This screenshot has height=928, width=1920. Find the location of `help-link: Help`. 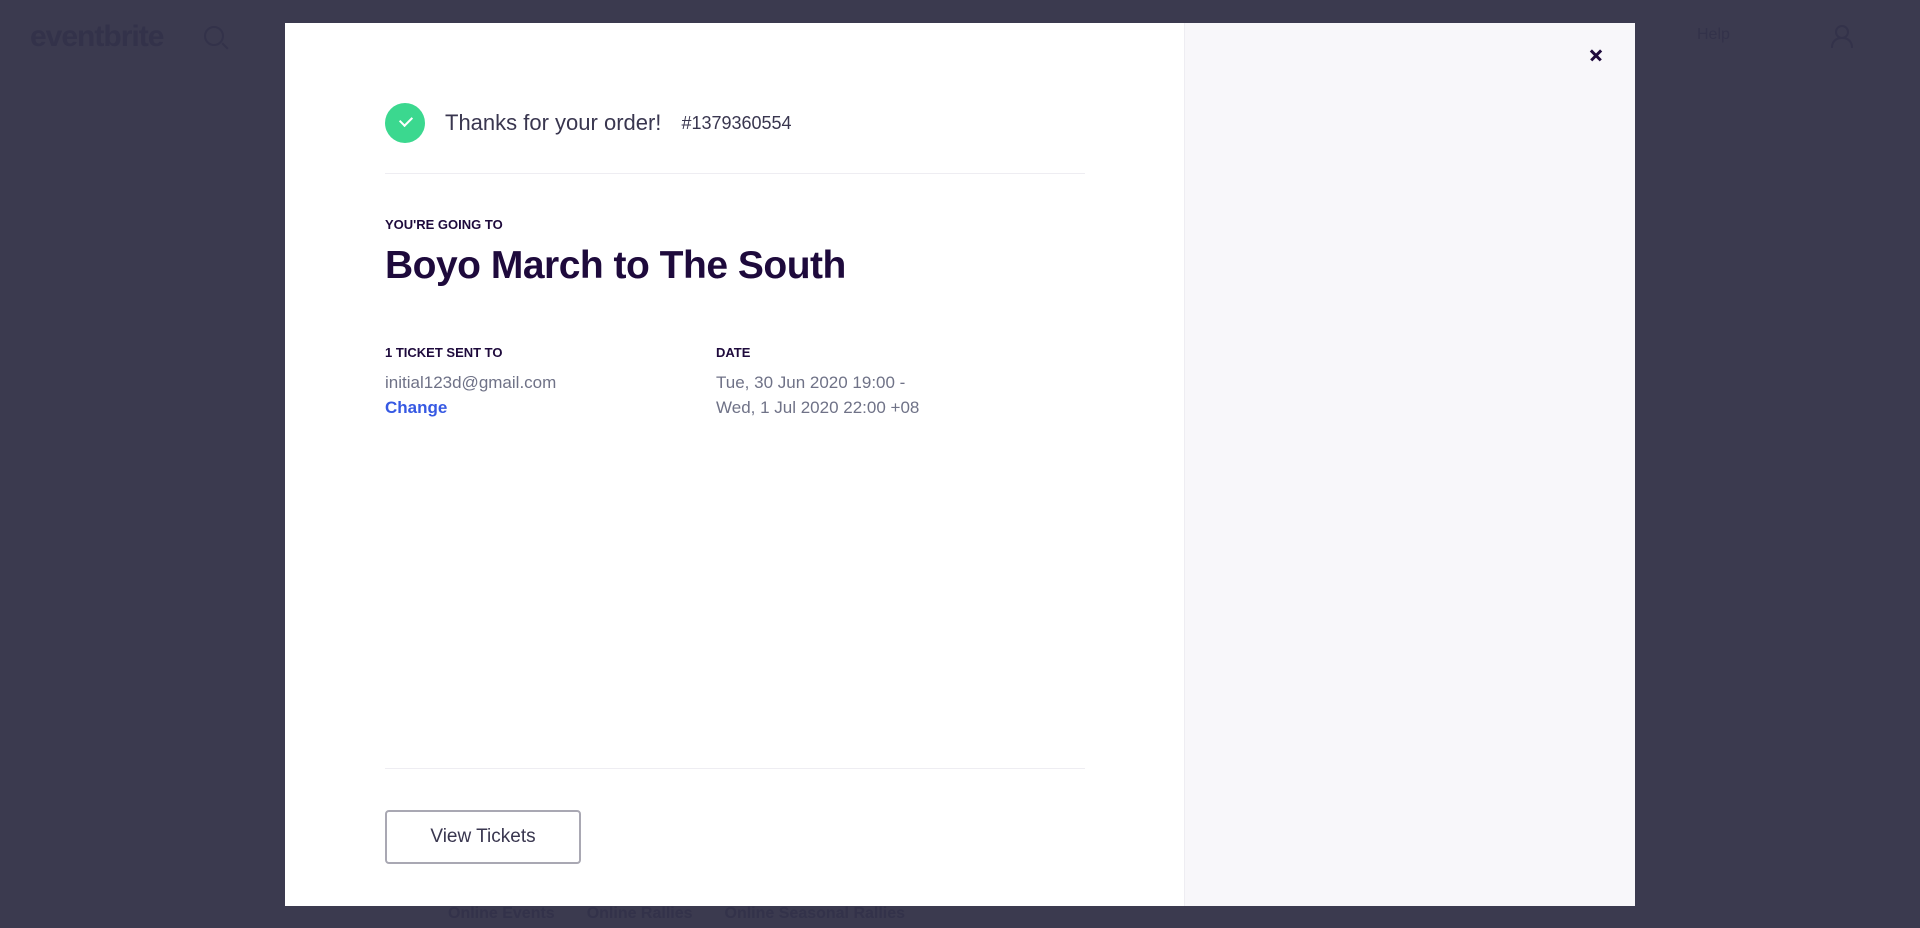

help-link: Help is located at coordinates (1713, 34).